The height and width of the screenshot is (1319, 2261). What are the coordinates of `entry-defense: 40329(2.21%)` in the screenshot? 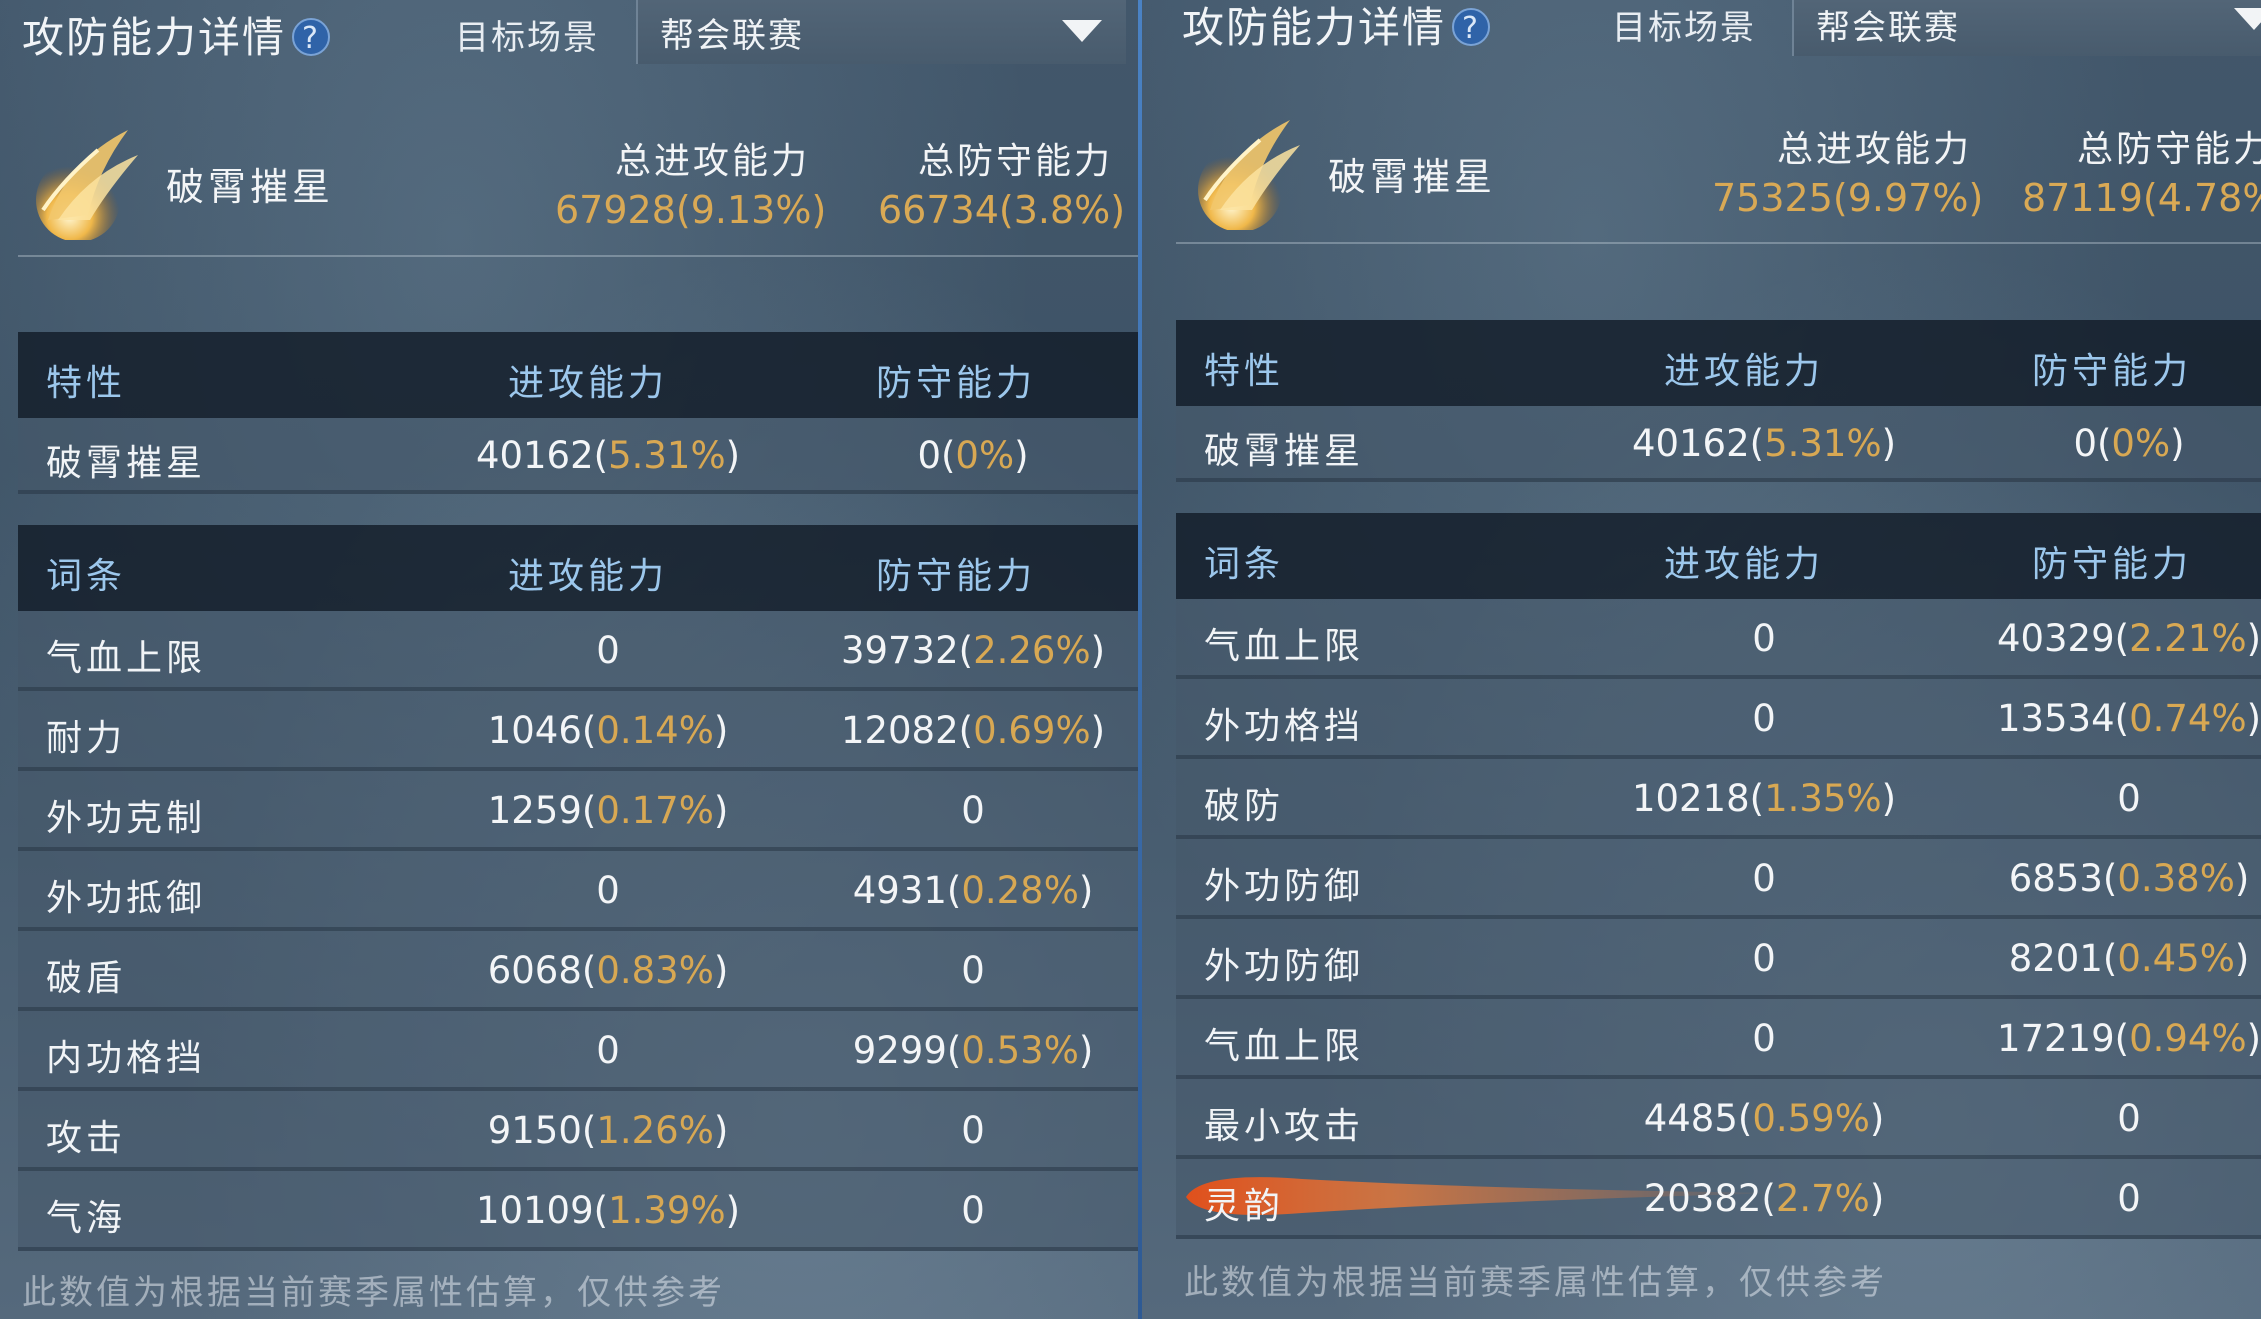 It's located at (2128, 638).